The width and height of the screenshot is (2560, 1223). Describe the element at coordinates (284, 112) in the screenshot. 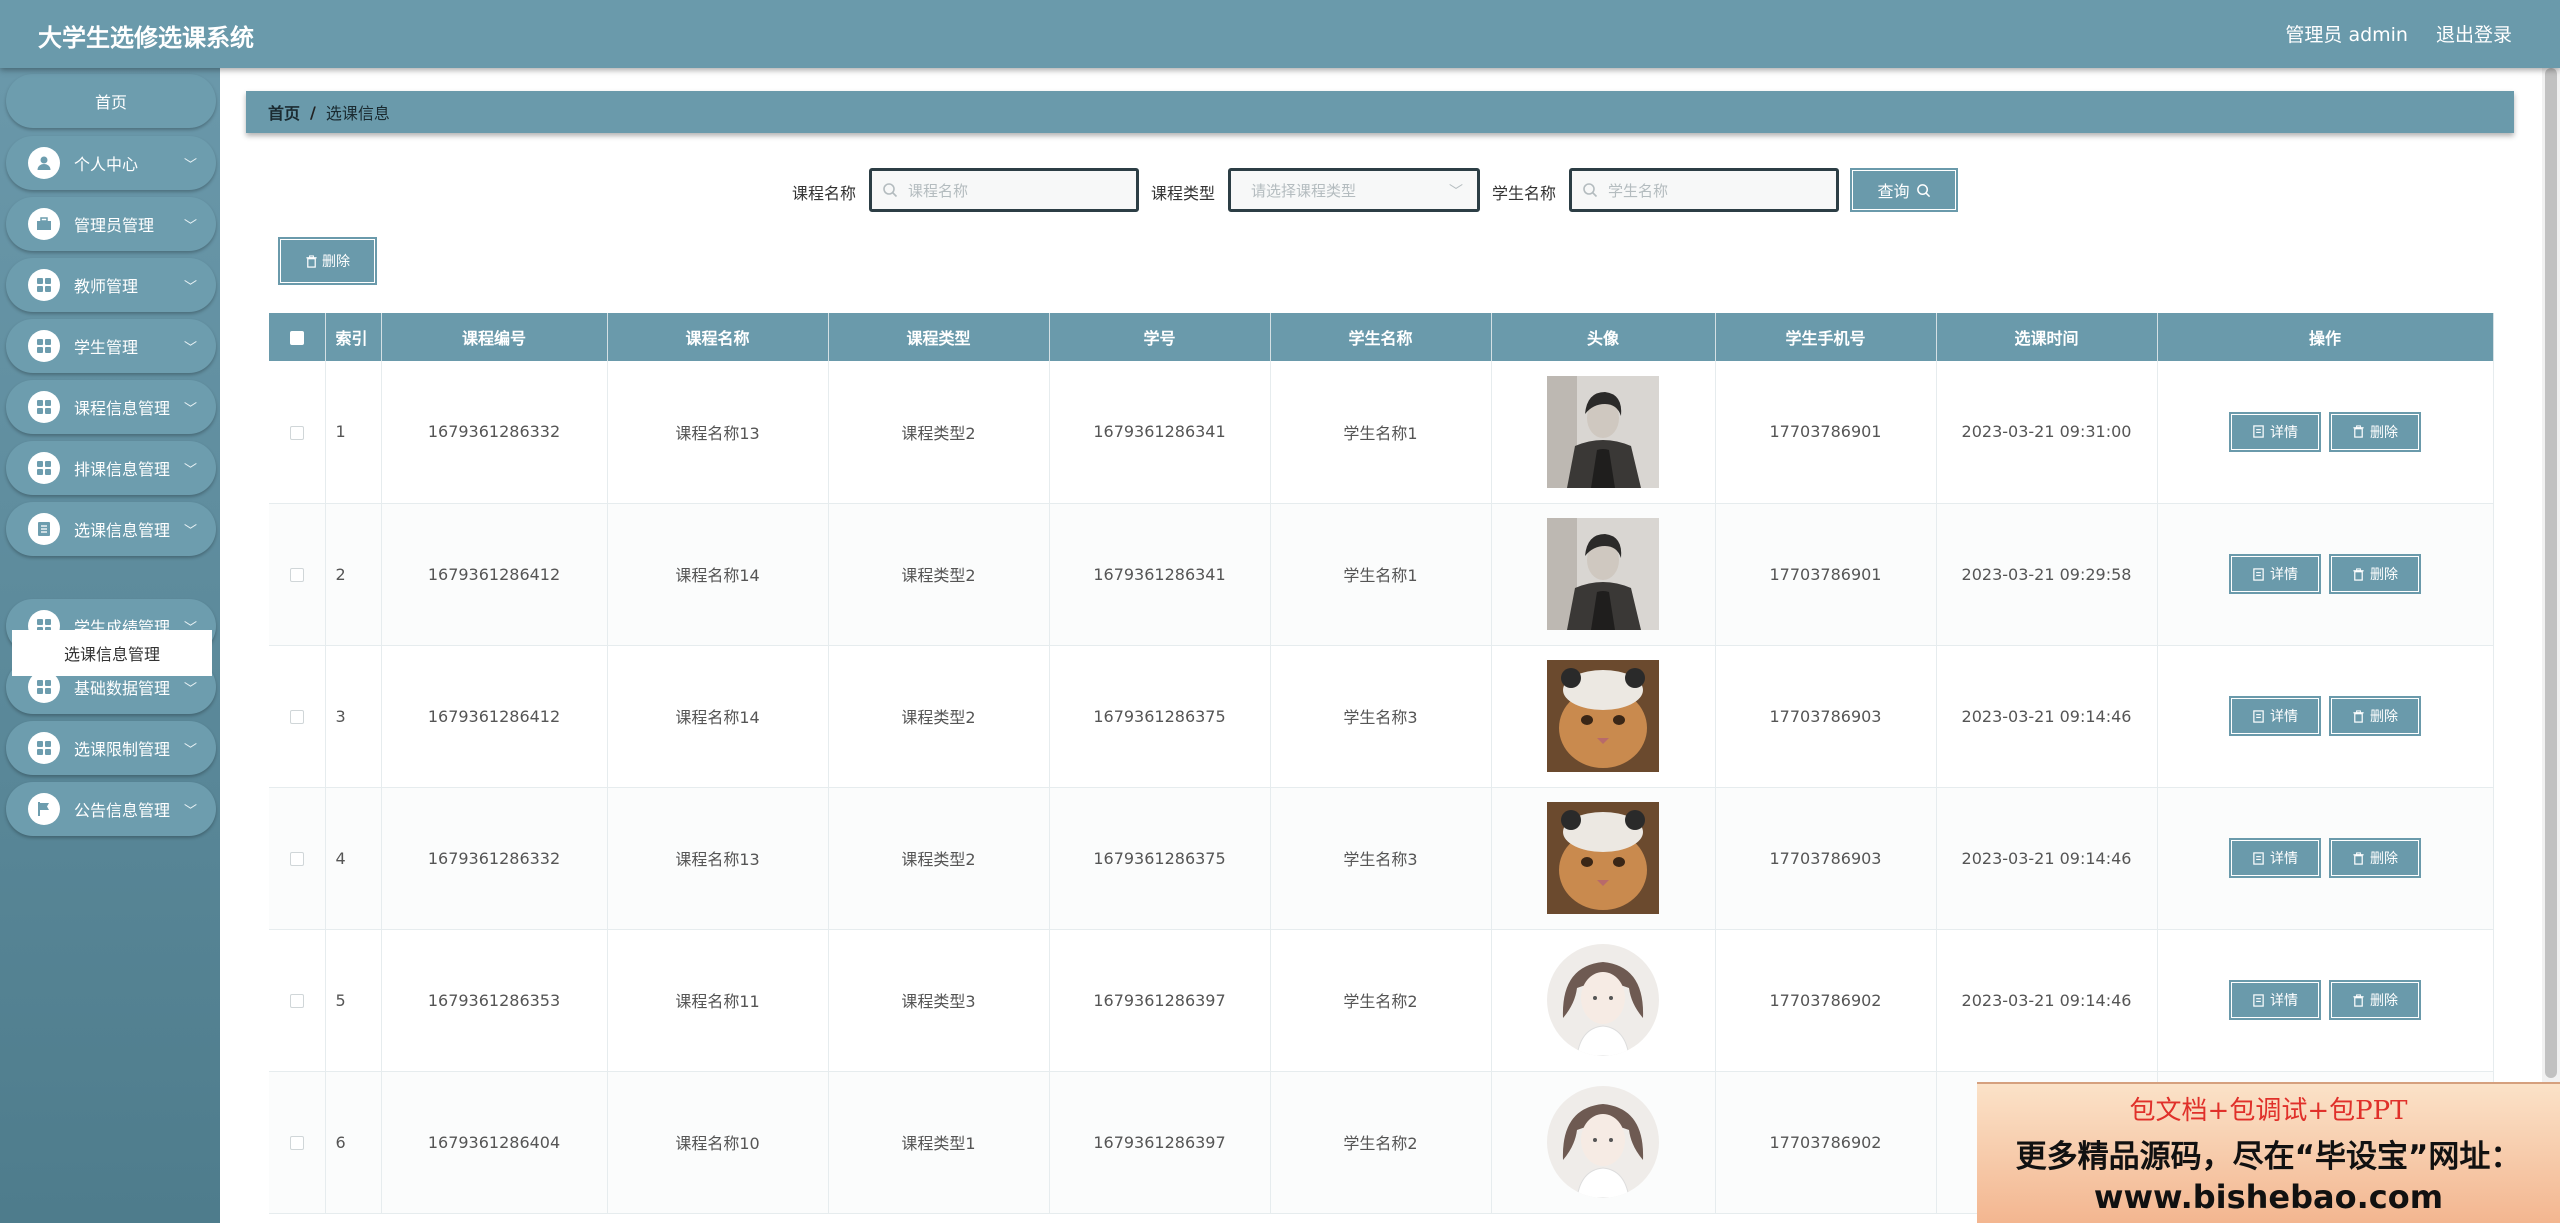

I see `breadcrumb-home: 首页` at that location.